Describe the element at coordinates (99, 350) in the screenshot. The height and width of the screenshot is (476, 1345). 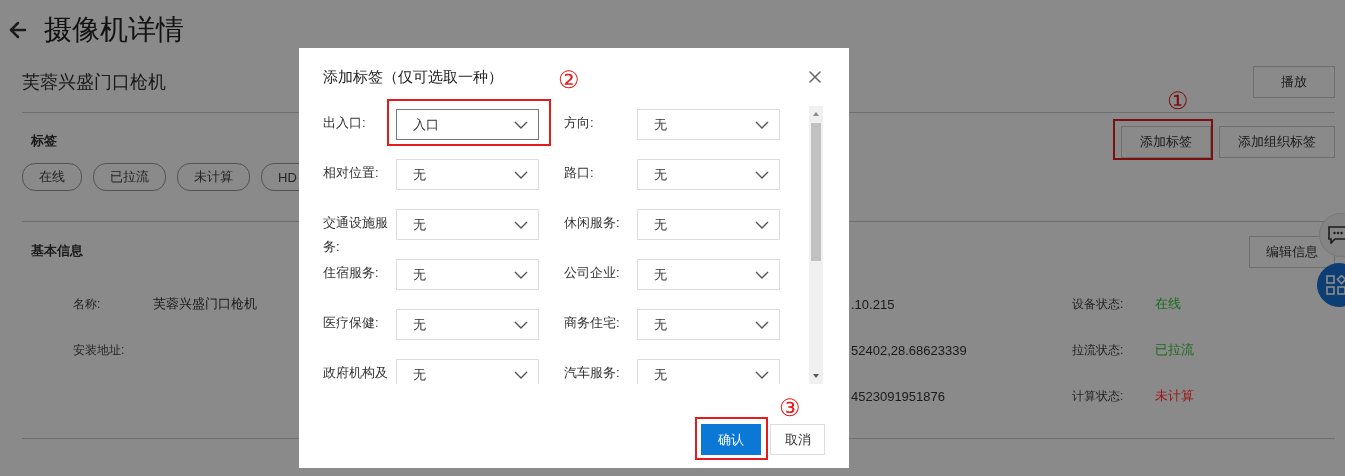
I see `info-label: 安装地址:` at that location.